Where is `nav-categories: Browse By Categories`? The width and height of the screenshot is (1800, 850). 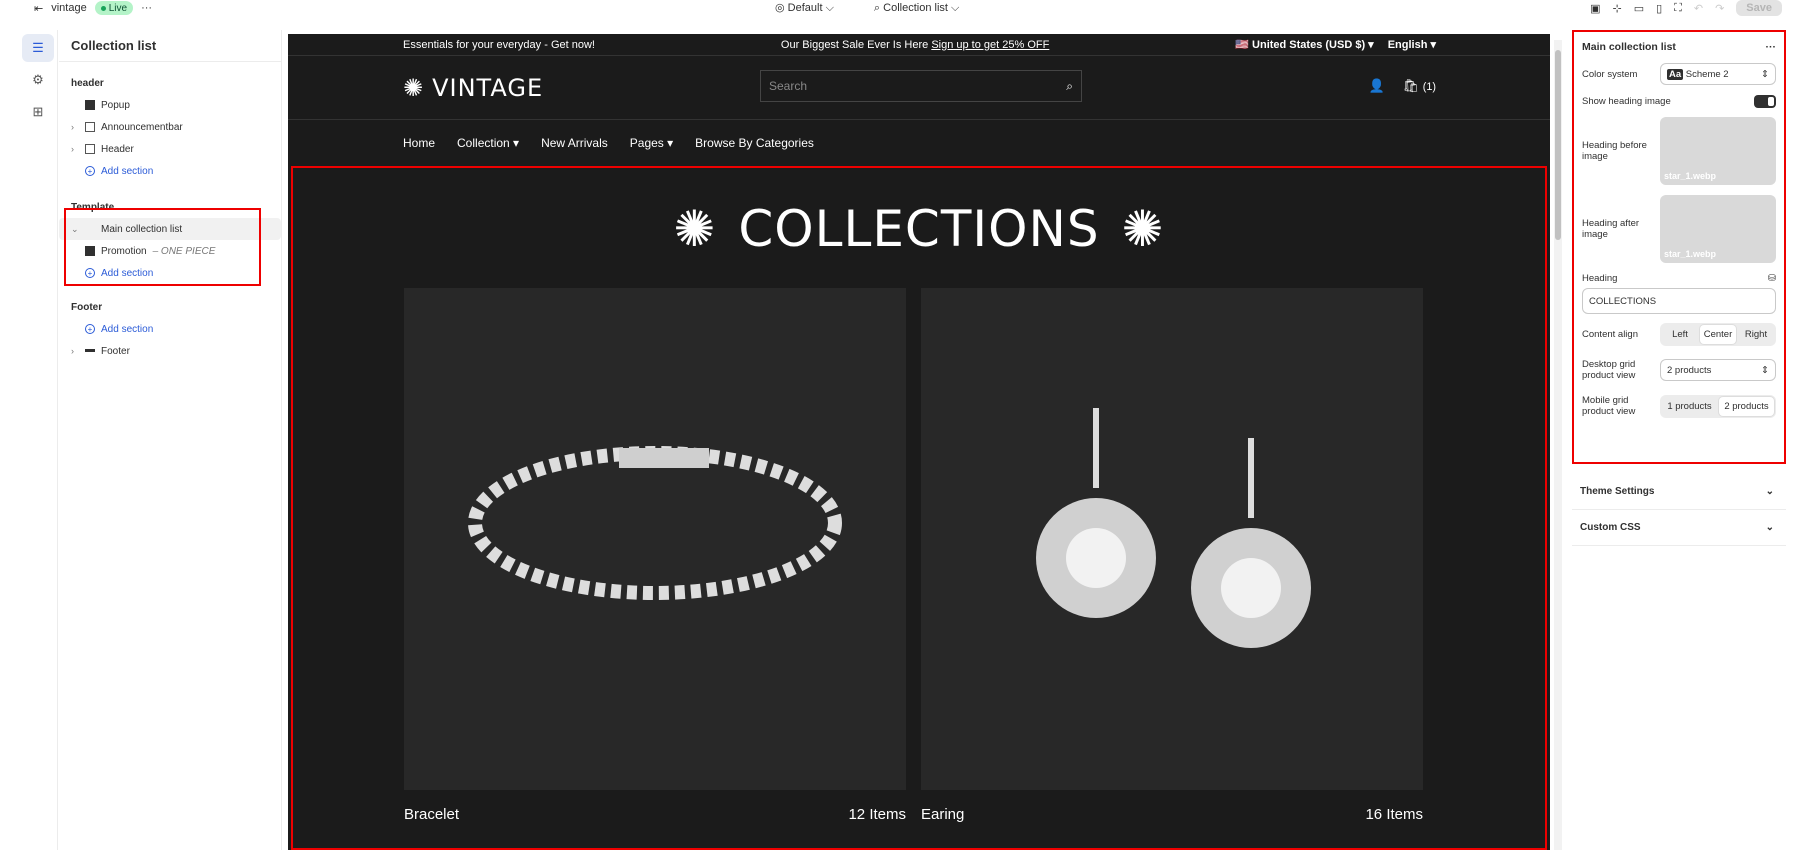
nav-categories: Browse By Categories is located at coordinates (754, 143).